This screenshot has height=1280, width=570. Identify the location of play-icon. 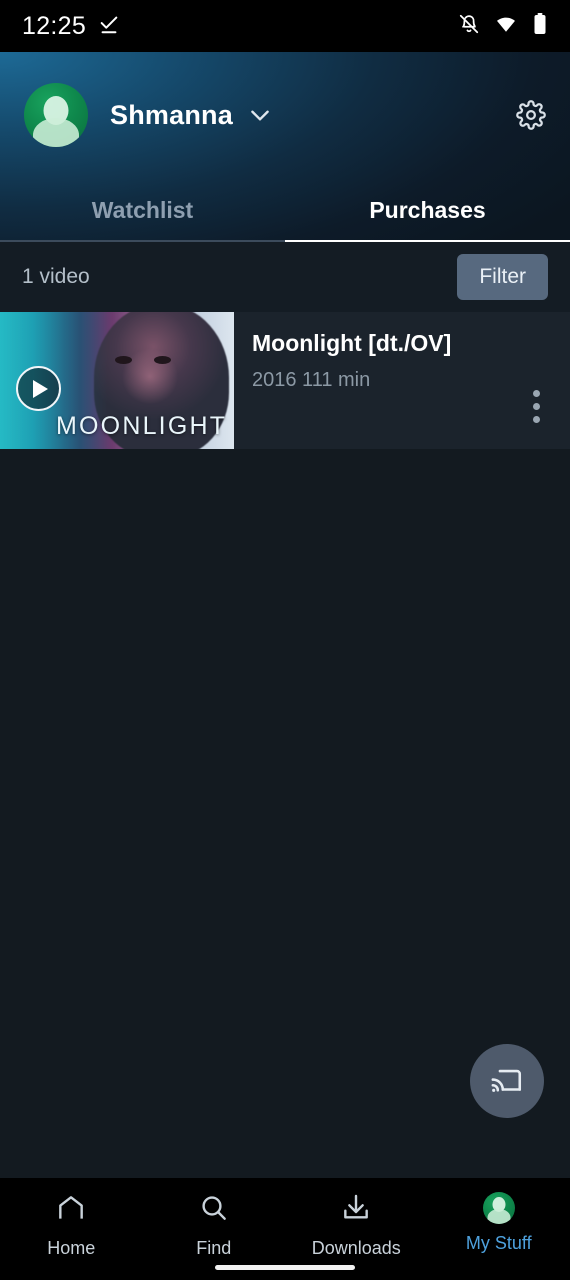
(38, 388).